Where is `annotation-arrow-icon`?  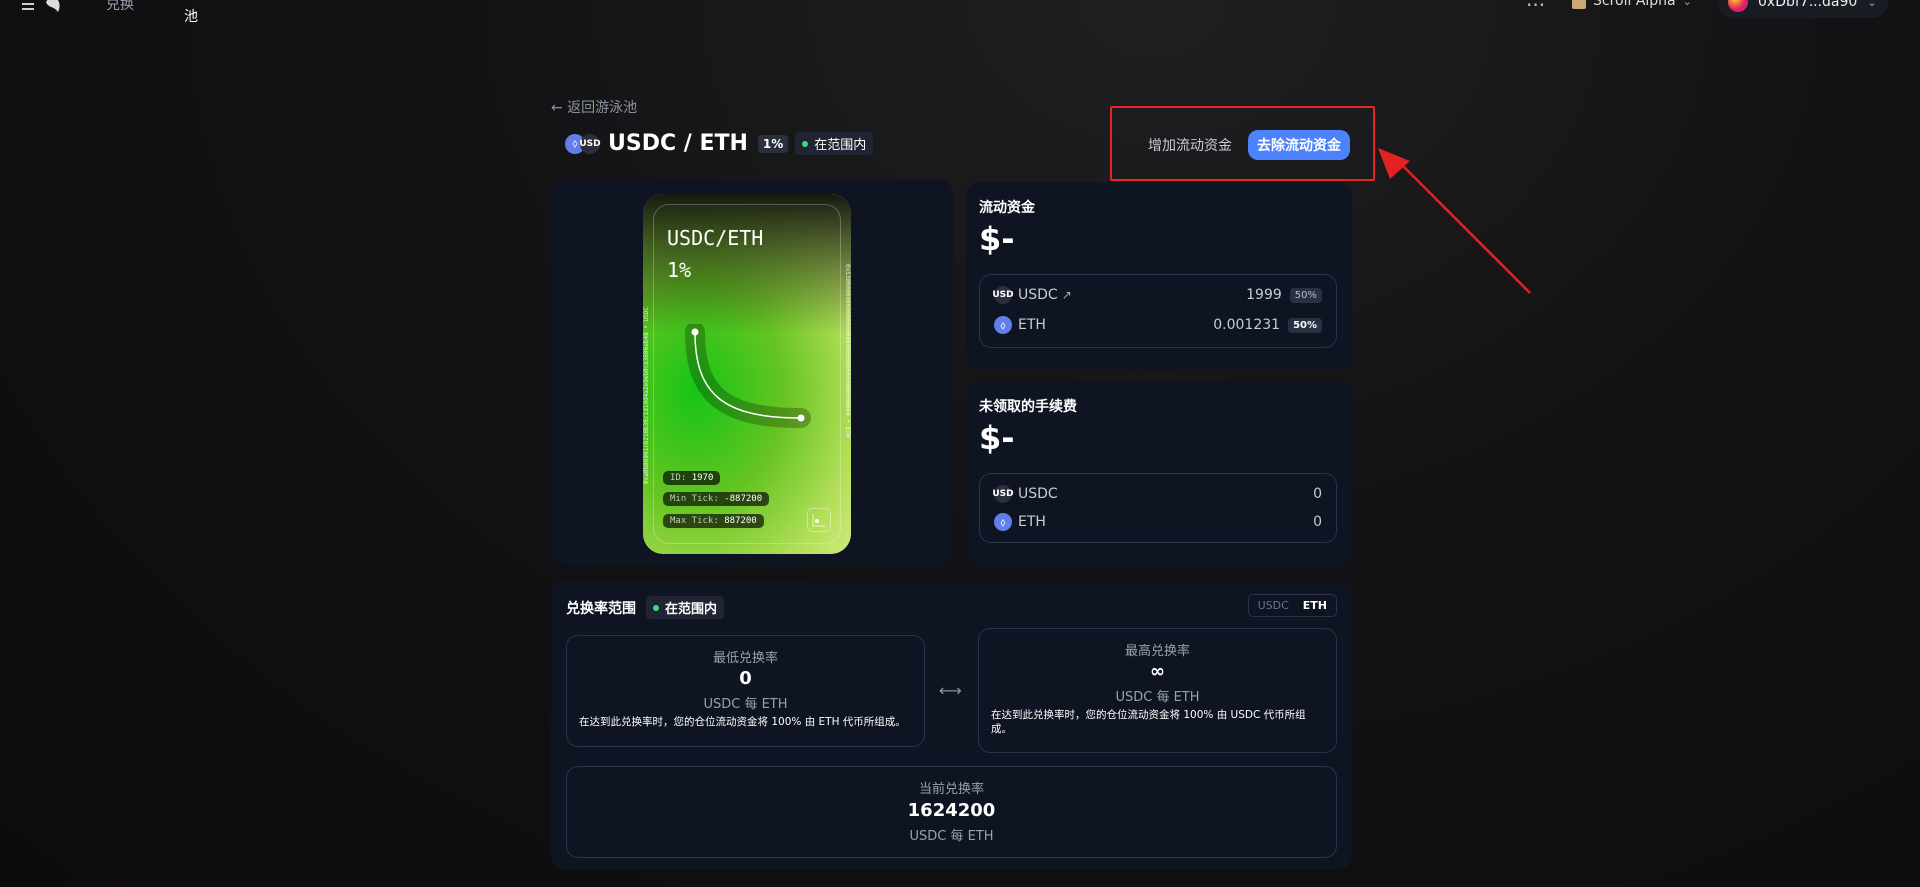
annotation-arrow-icon is located at coordinates (1454, 221).